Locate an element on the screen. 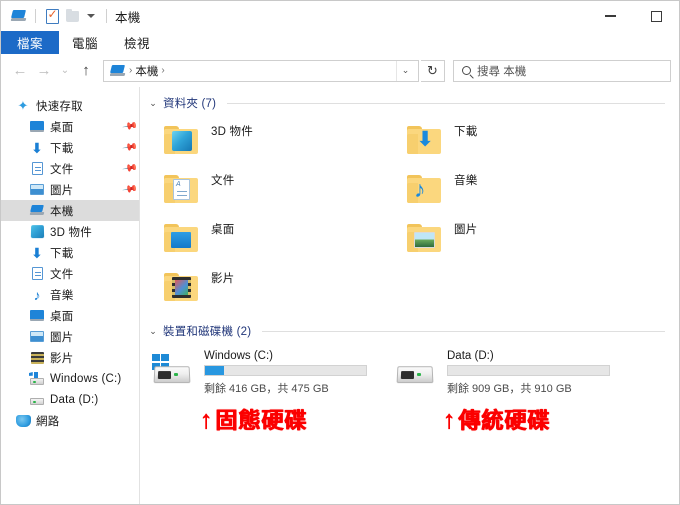 The height and width of the screenshot is (505, 680). minimize-button is located at coordinates (610, 16).